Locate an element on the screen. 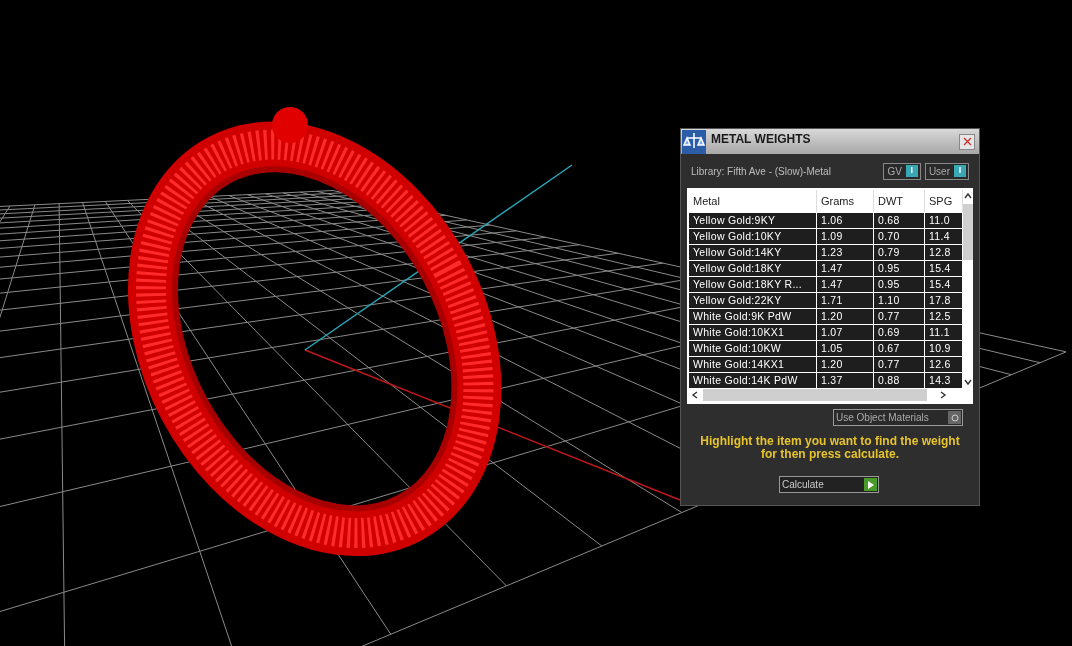 The image size is (1072, 646). table-row: White Gold:10KX1 1.07 0.69 11.1 is located at coordinates (826, 332).